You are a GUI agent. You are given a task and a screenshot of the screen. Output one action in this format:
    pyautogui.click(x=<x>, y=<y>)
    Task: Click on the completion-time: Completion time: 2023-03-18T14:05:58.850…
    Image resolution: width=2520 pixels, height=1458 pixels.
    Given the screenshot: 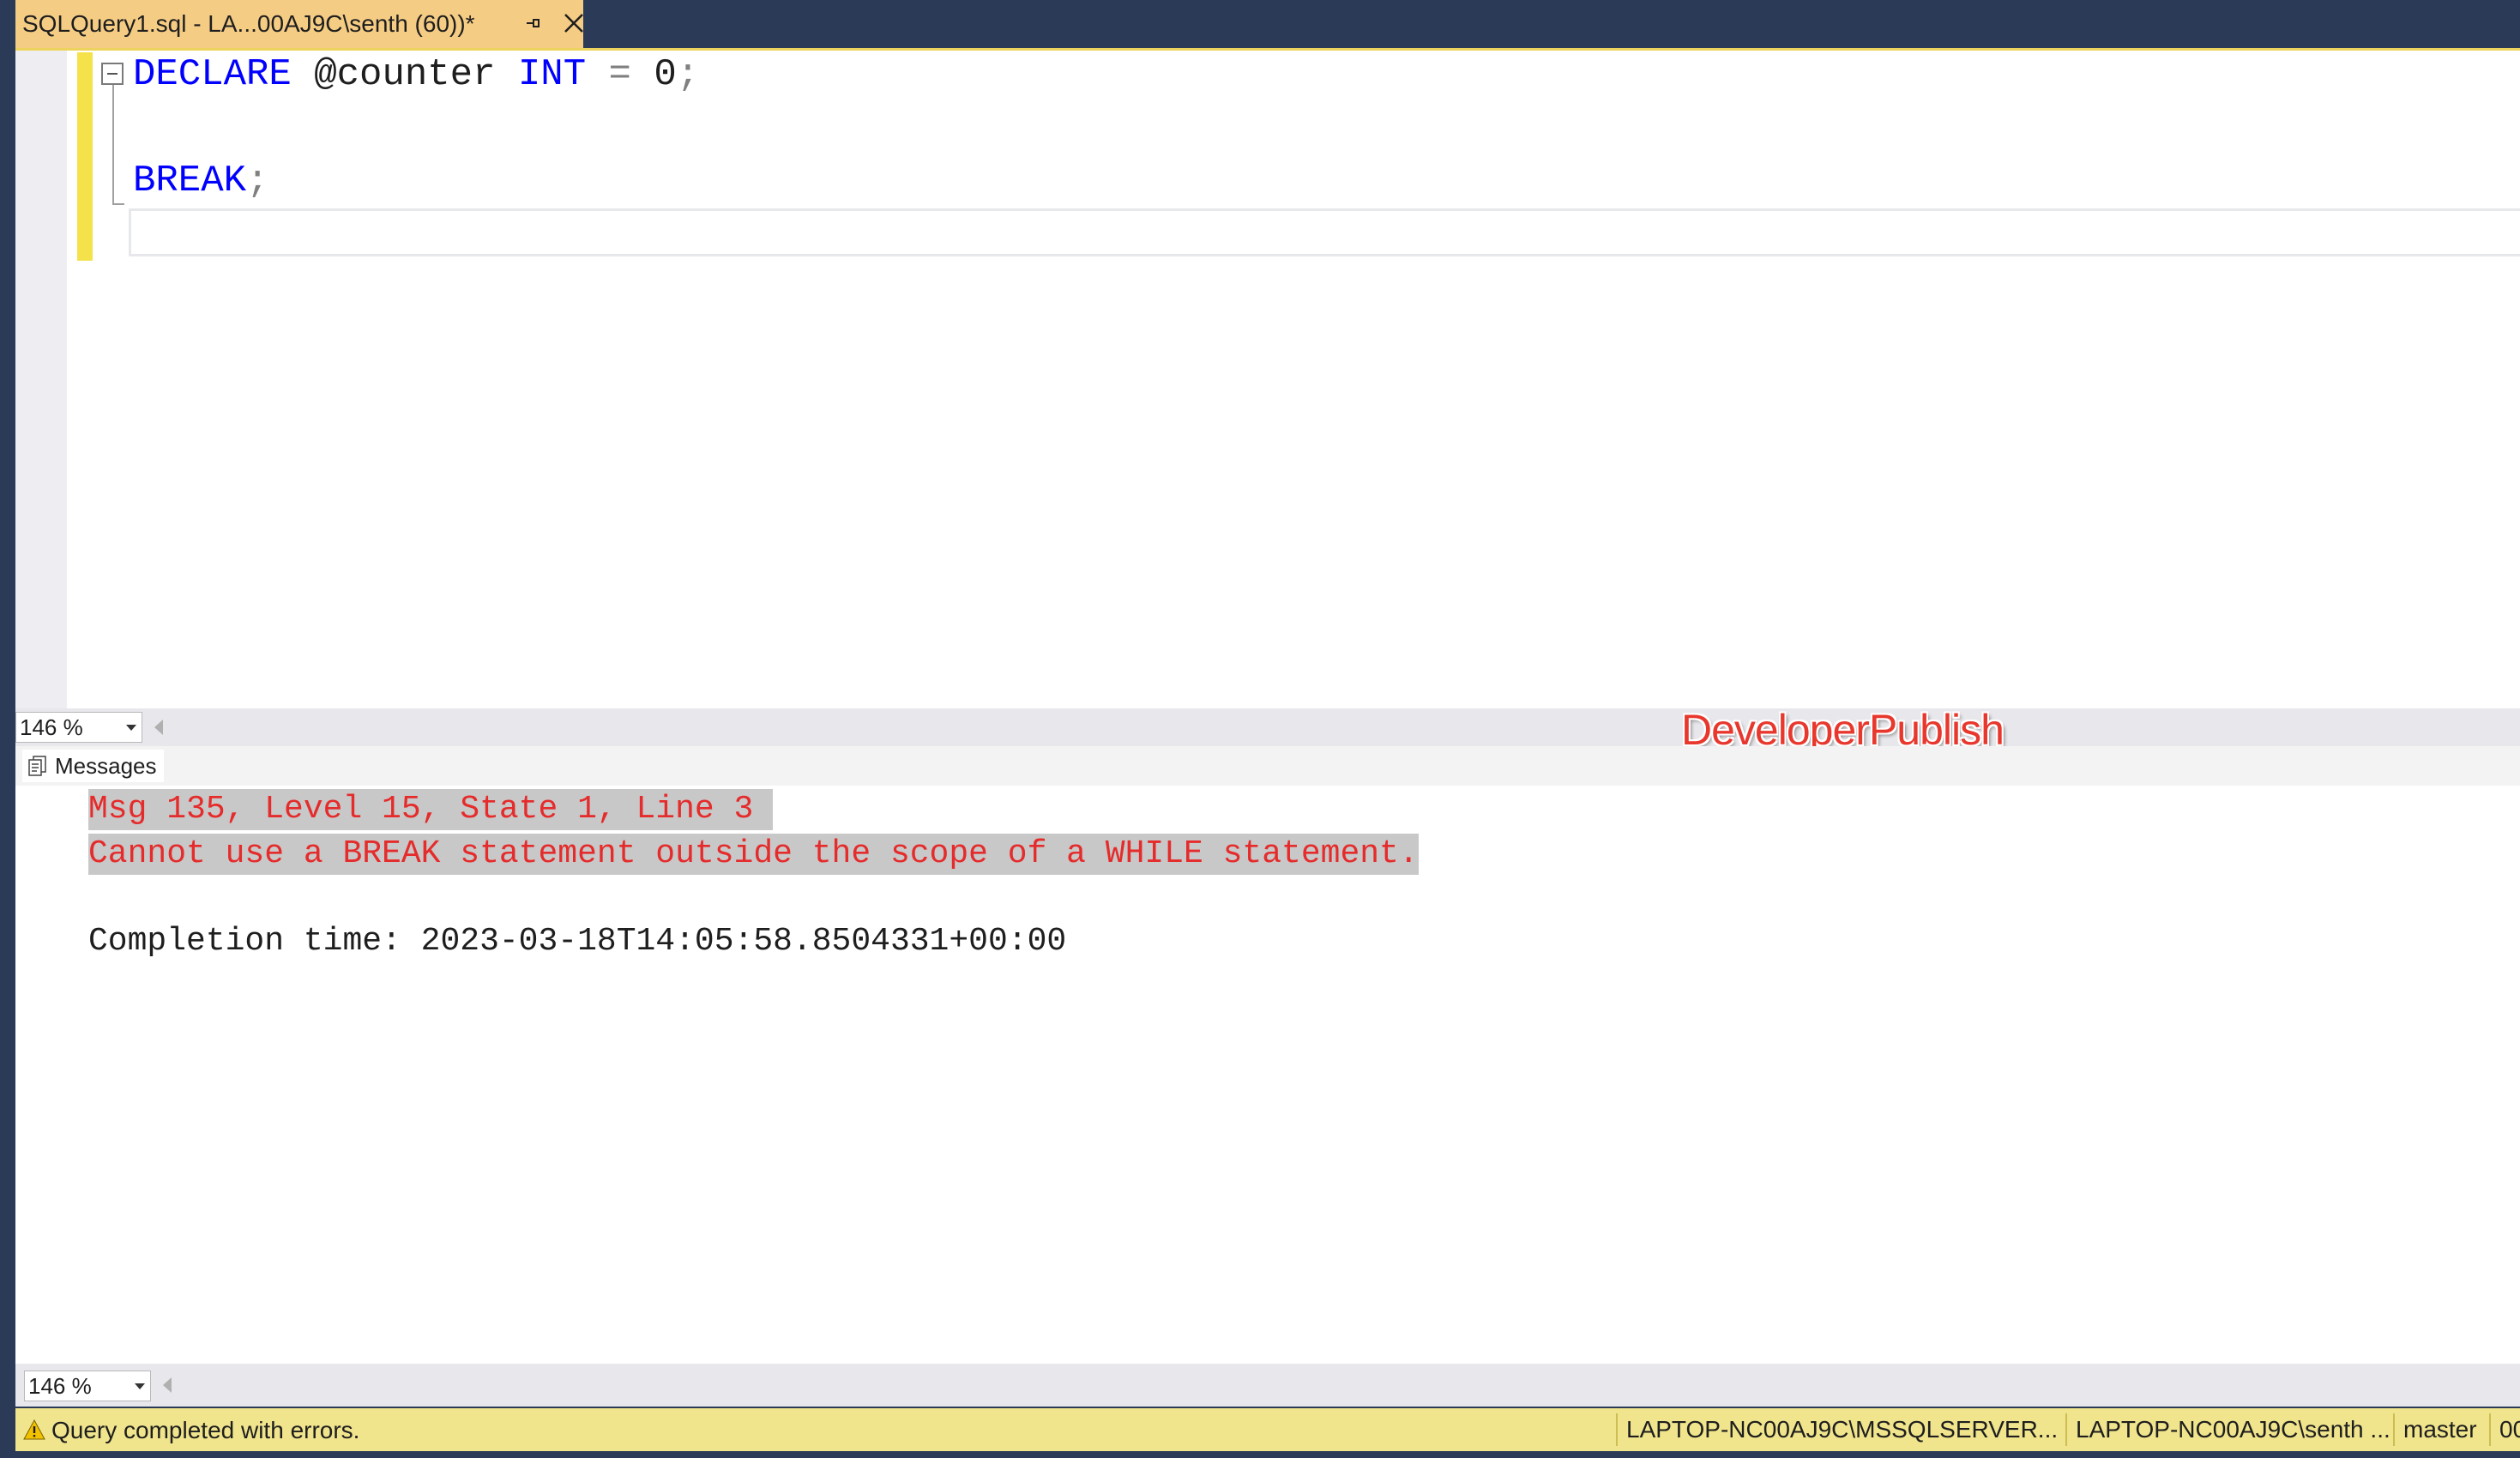 What is the action you would take?
    pyautogui.click(x=577, y=941)
    